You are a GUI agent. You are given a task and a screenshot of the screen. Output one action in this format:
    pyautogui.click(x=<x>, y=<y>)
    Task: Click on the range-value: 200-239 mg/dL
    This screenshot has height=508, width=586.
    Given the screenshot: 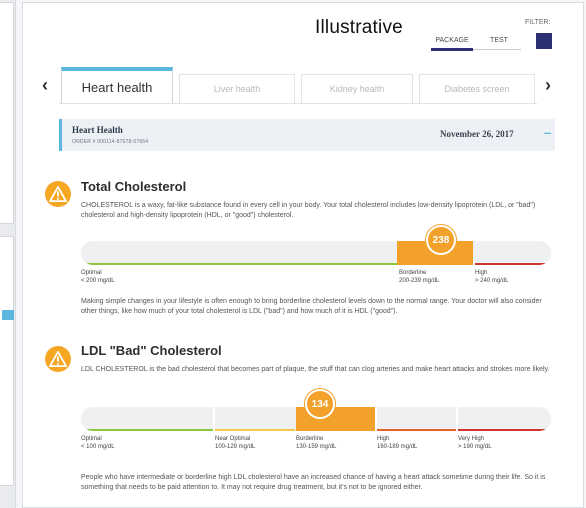 What is the action you would take?
    pyautogui.click(x=419, y=281)
    